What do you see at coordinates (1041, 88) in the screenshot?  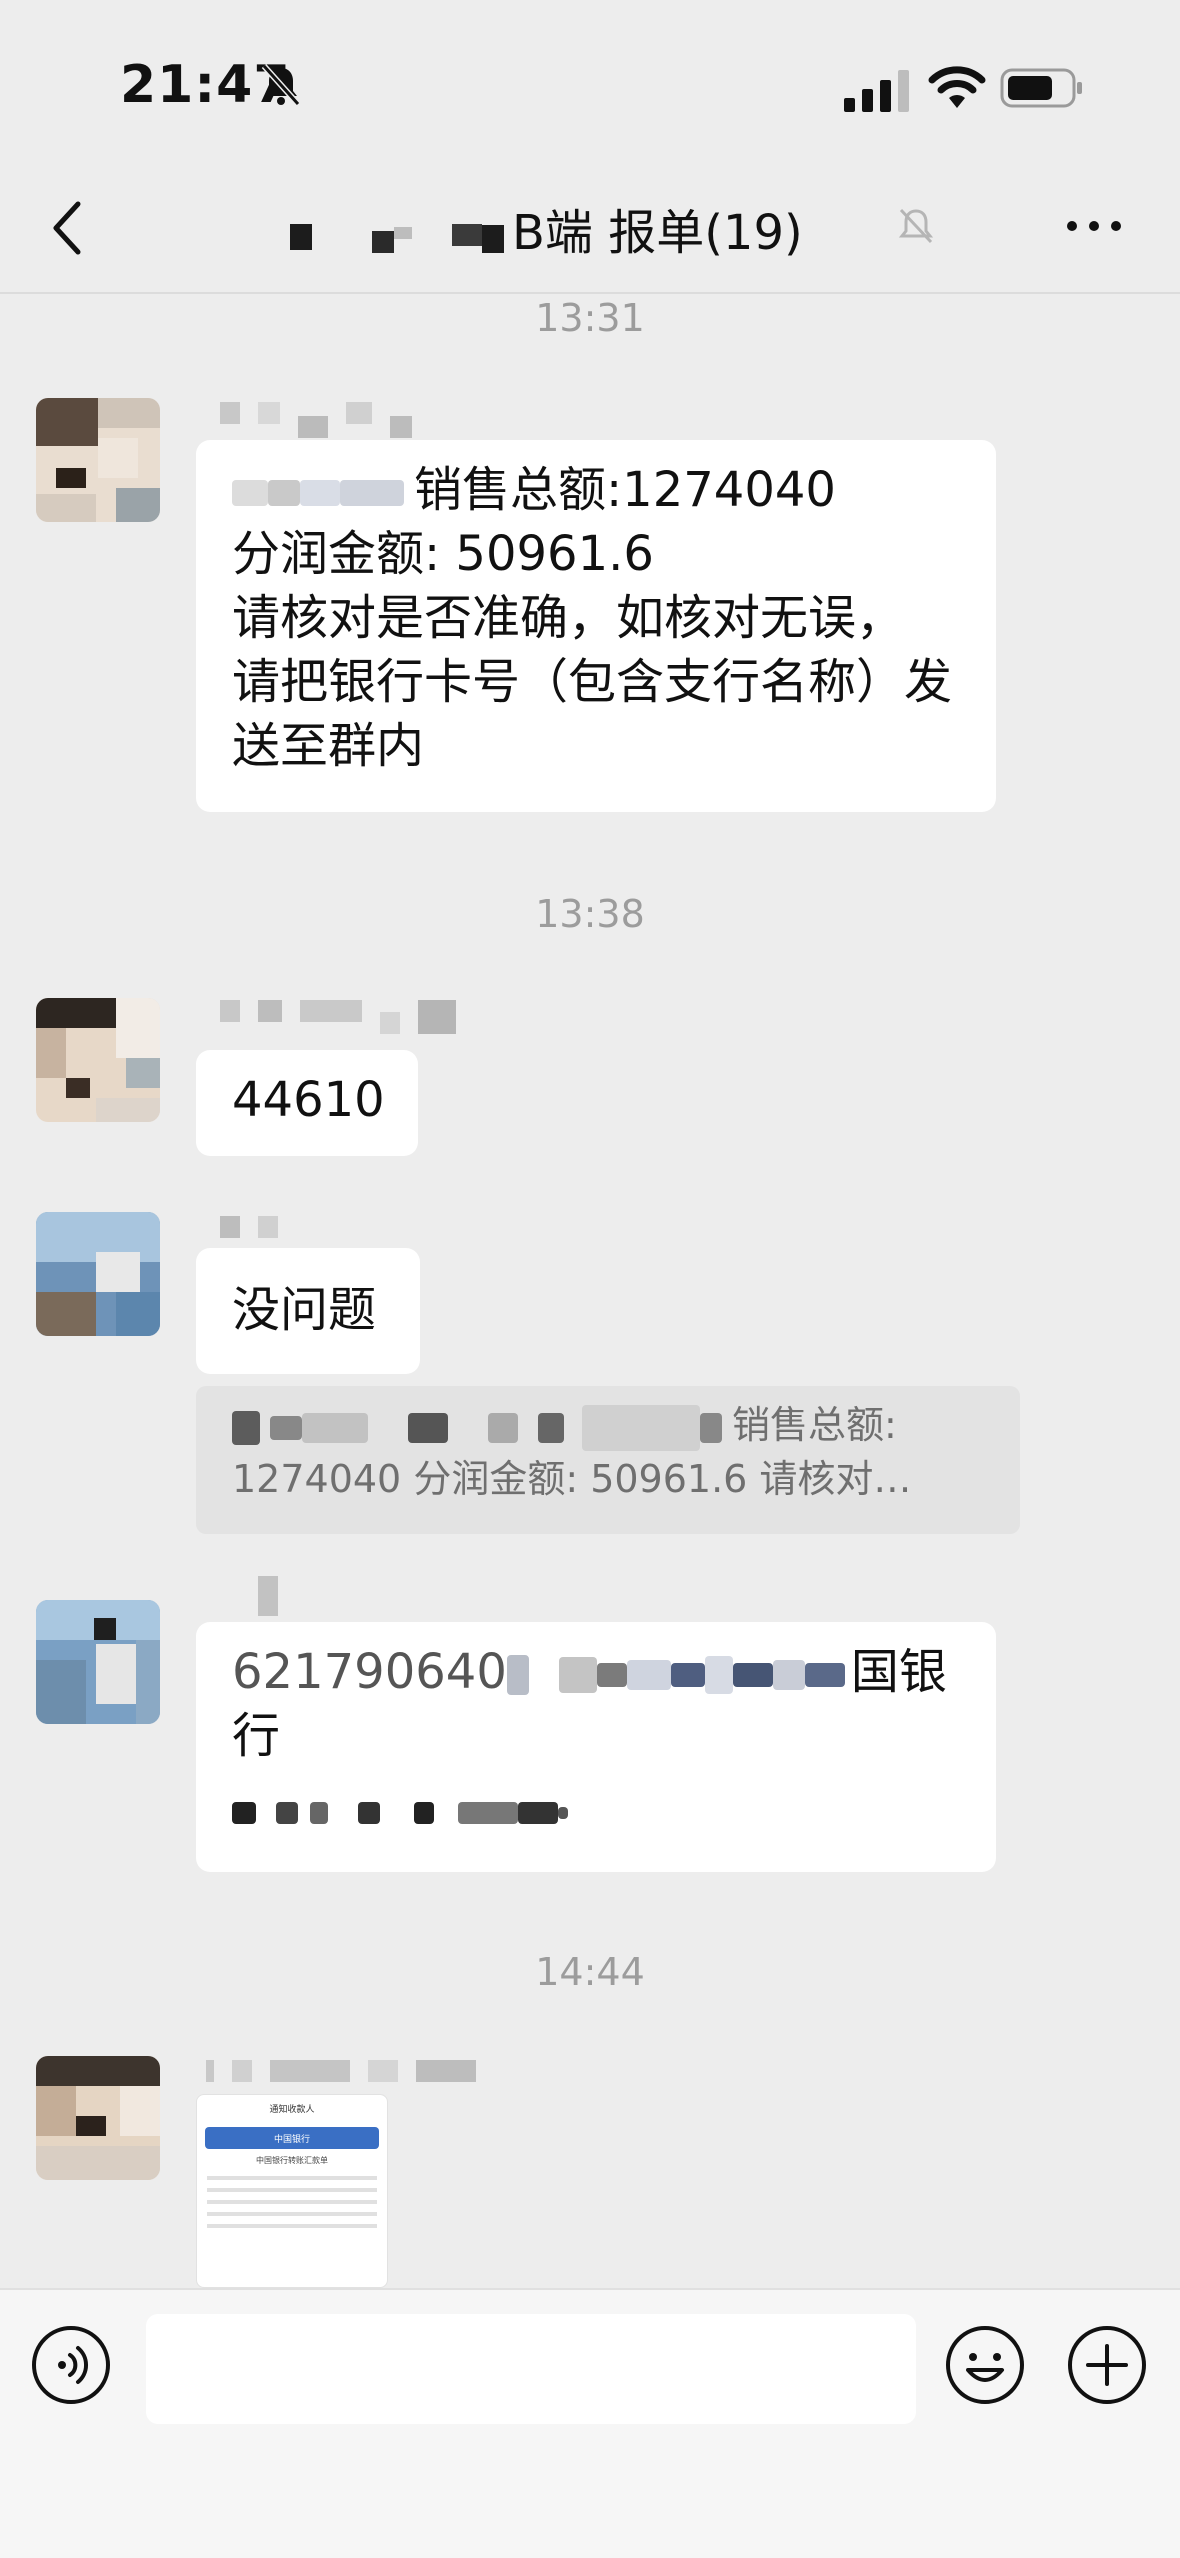 I see `battery-icon` at bounding box center [1041, 88].